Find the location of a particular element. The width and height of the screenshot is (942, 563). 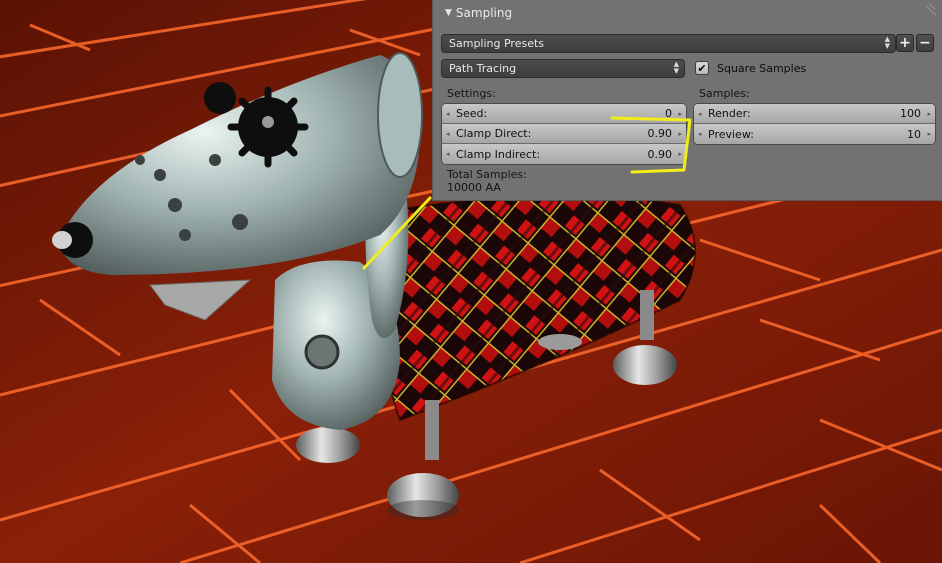

preview-samples-label: Preview: is located at coordinates (731, 134).